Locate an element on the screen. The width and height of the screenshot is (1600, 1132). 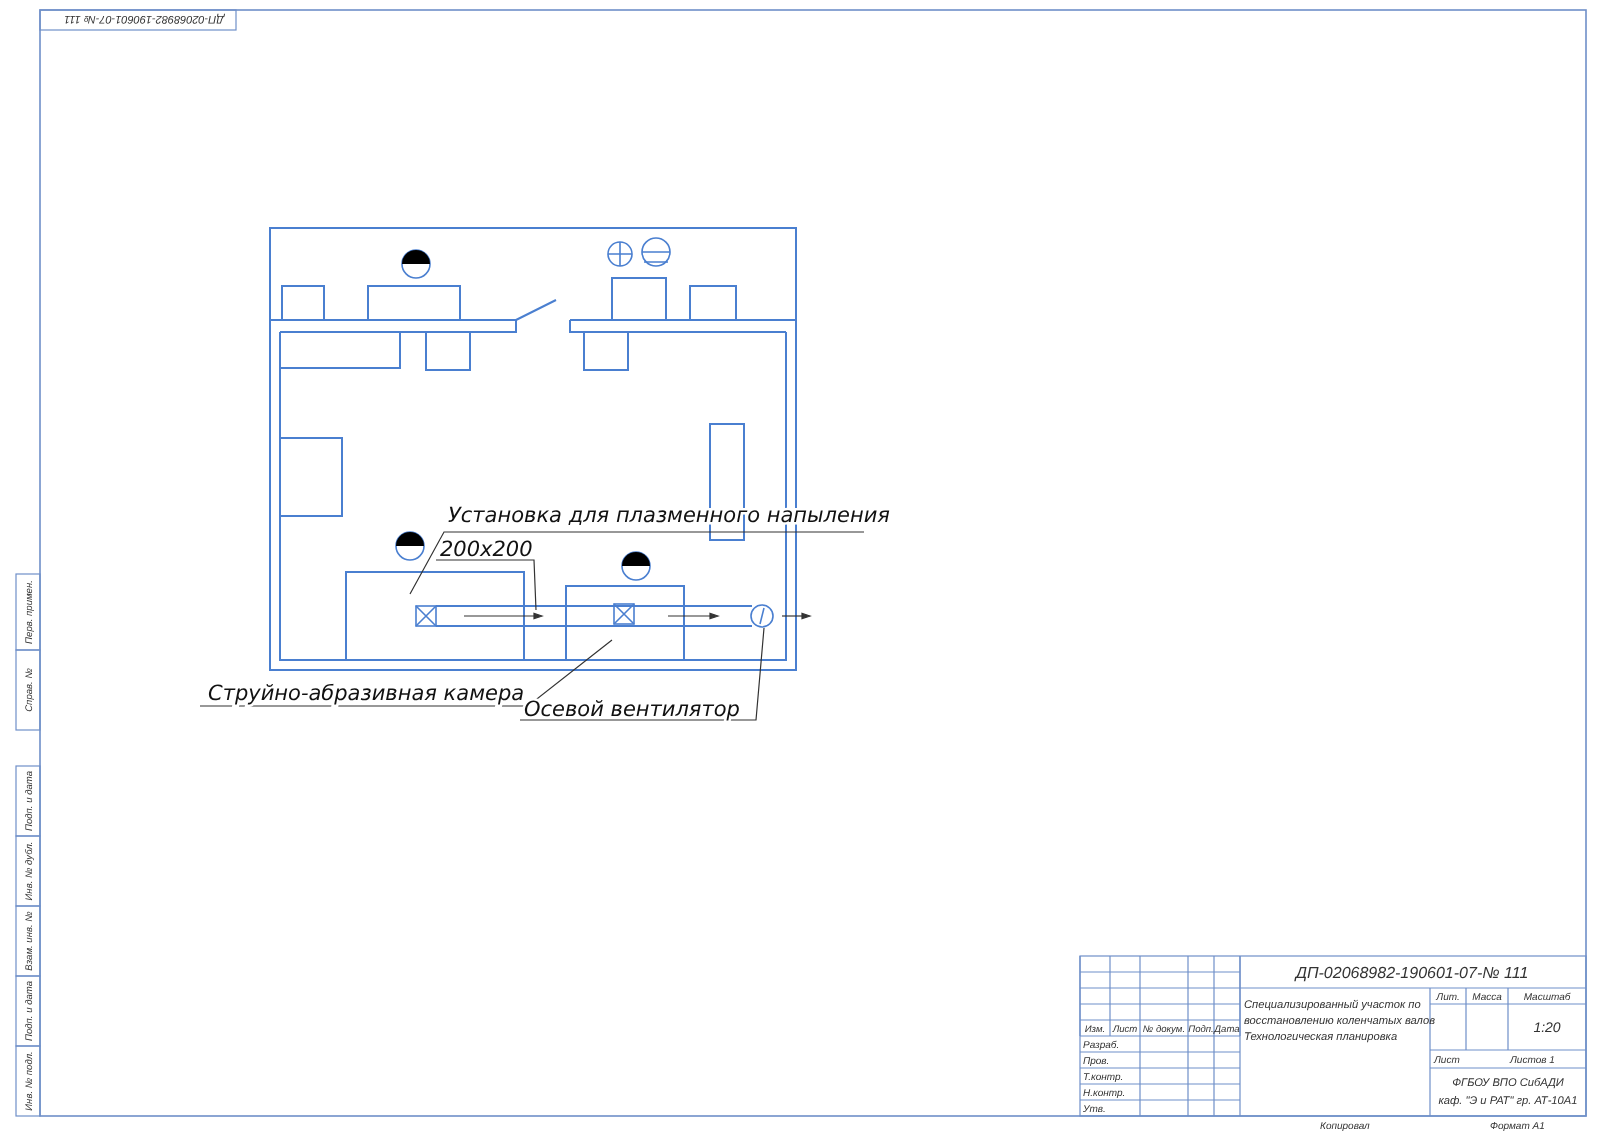
axial-fan-label: Осевой вентилятор is located at coordinates (632, 710).